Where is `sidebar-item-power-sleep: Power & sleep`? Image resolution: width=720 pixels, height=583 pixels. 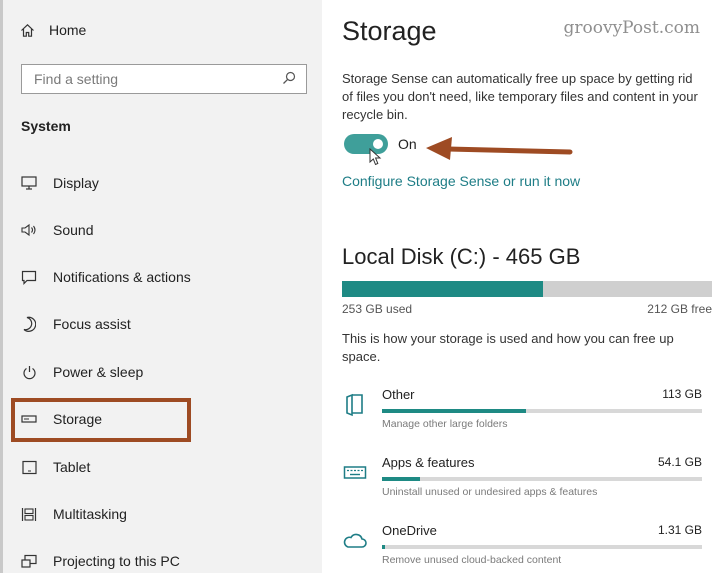
sidebar-item-power-sleep: Power & sleep is located at coordinates (81, 372).